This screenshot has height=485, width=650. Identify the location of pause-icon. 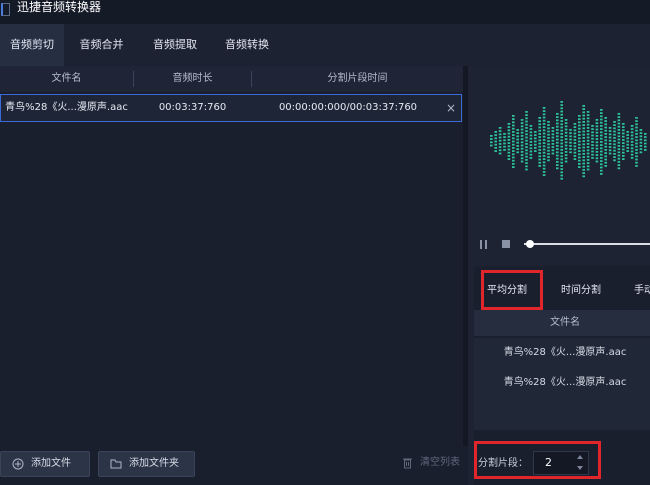
(484, 244).